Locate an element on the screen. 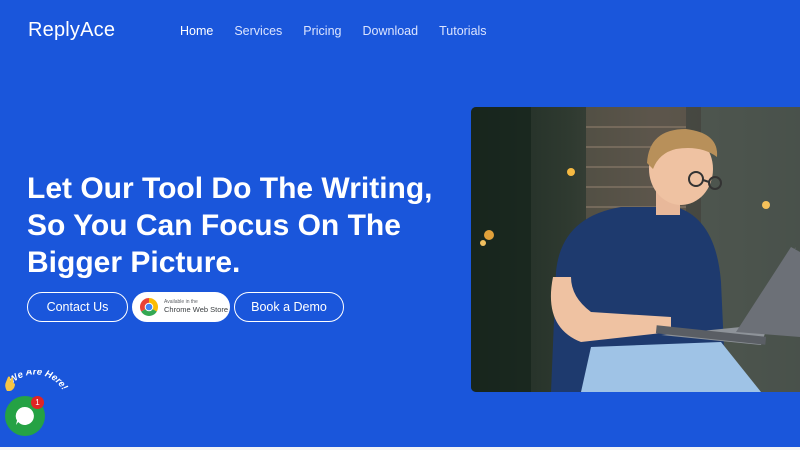  nav-link-services: Services is located at coordinates (258, 31).